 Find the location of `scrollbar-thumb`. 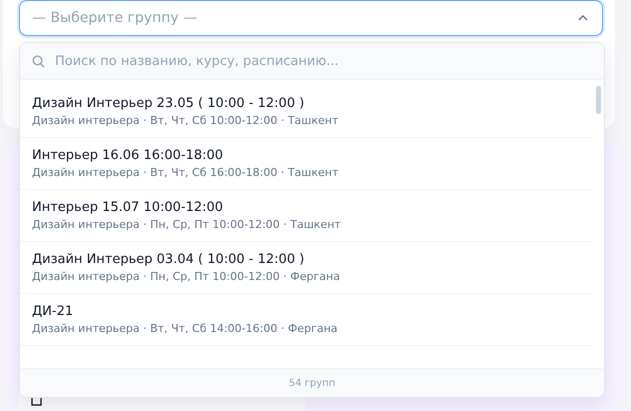

scrollbar-thumb is located at coordinates (598, 100).